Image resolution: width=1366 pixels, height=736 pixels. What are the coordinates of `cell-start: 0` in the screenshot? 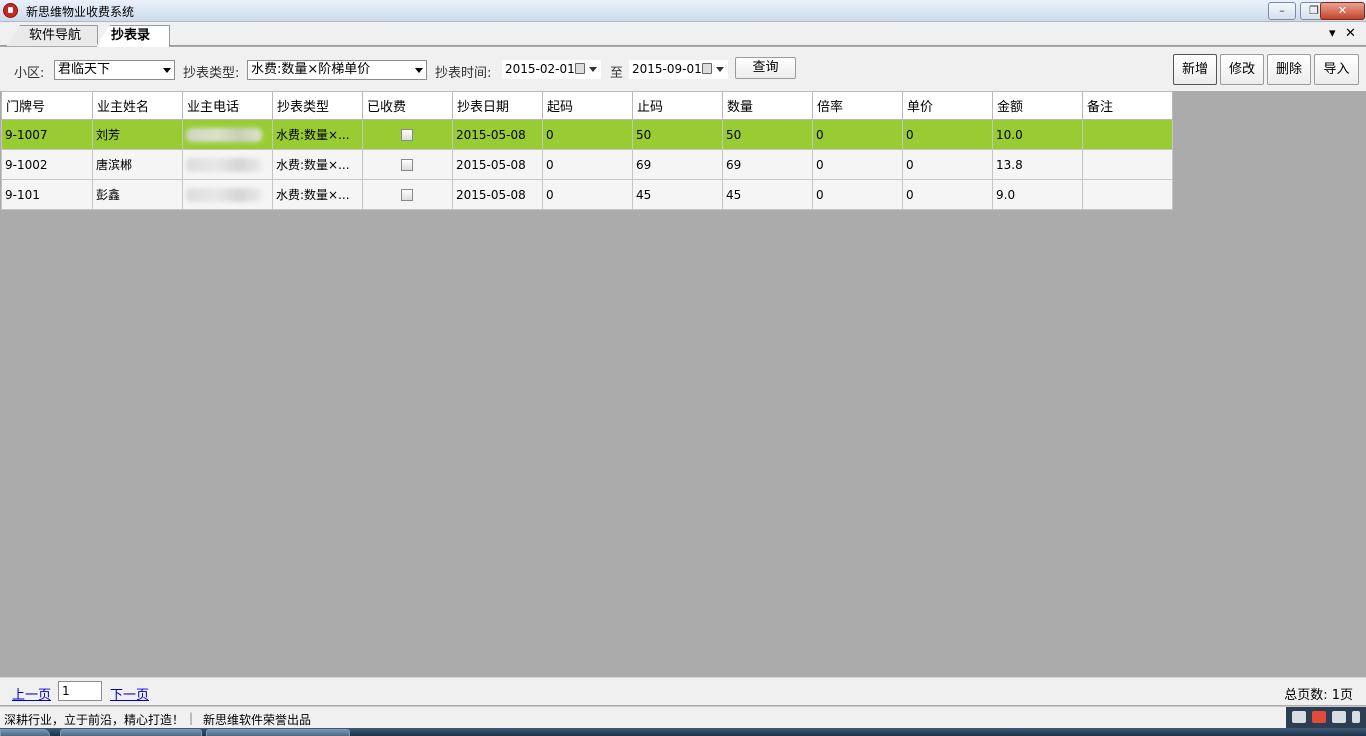 It's located at (587, 194).